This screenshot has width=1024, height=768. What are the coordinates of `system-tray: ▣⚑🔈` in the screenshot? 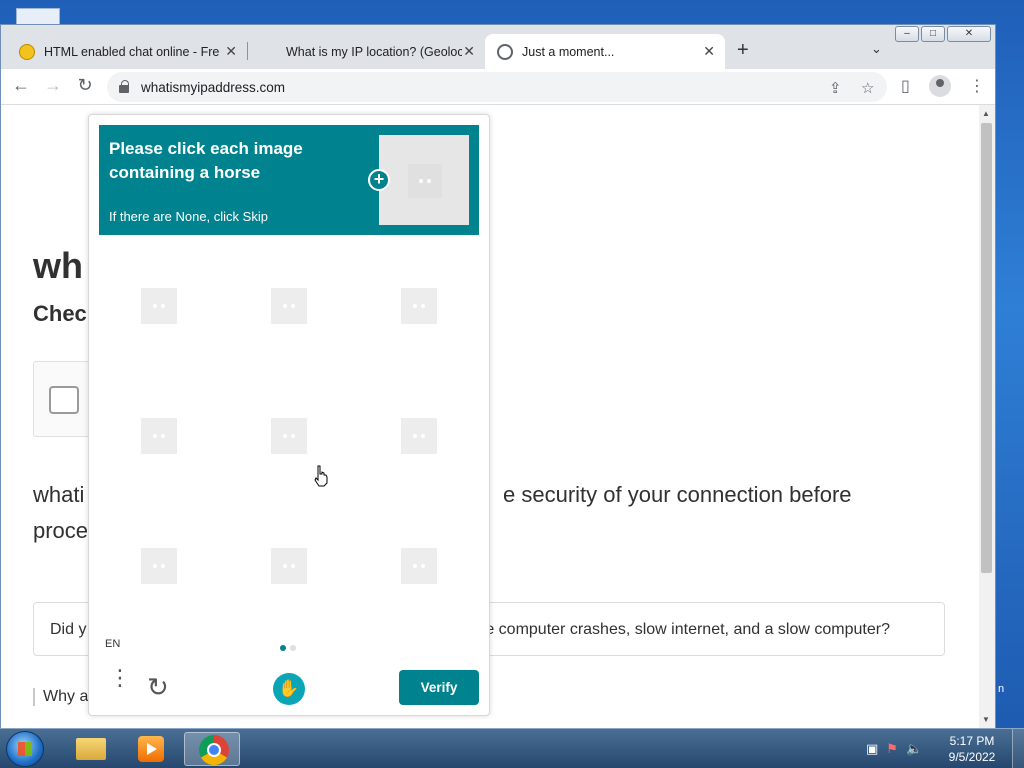 It's located at (898, 749).